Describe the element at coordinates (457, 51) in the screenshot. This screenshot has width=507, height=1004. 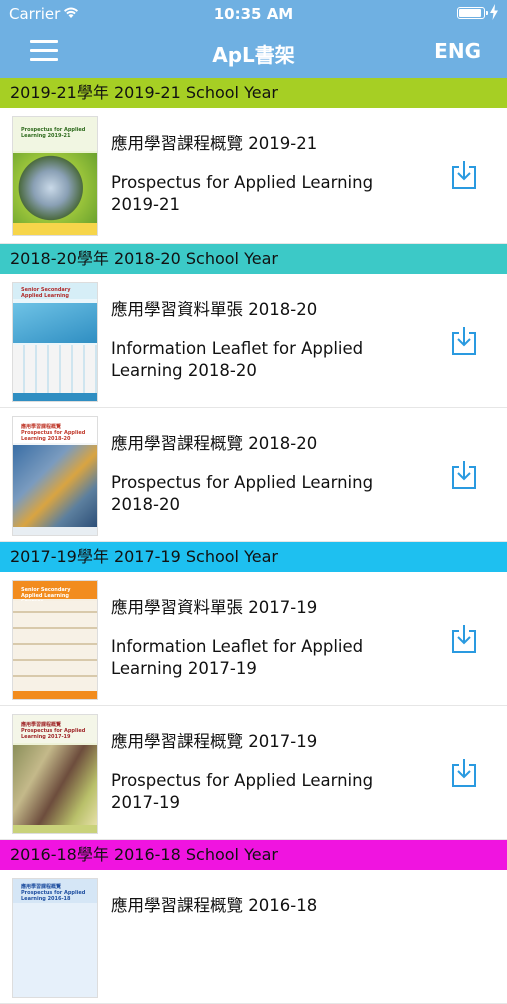
I see `language-toggle-button: ENG` at that location.